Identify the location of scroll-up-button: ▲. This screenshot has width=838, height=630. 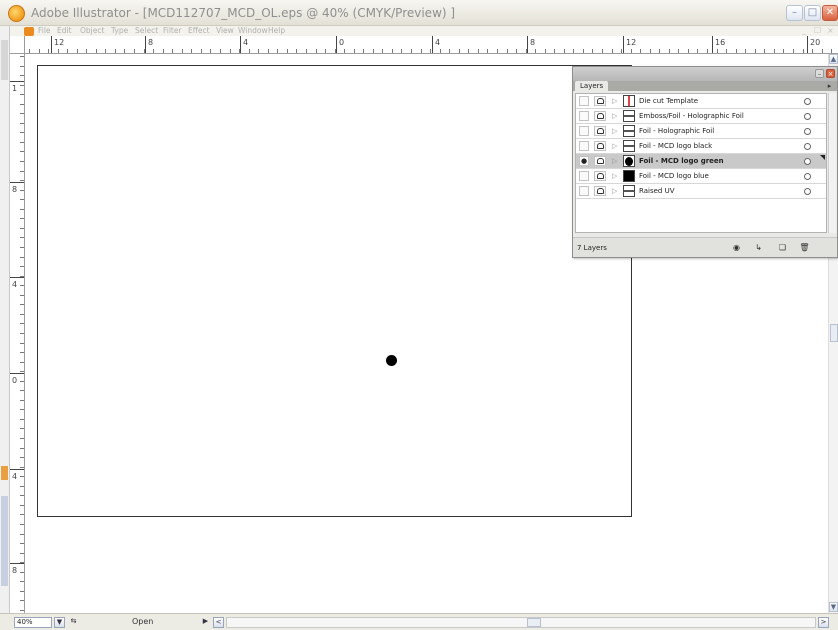
(833, 59).